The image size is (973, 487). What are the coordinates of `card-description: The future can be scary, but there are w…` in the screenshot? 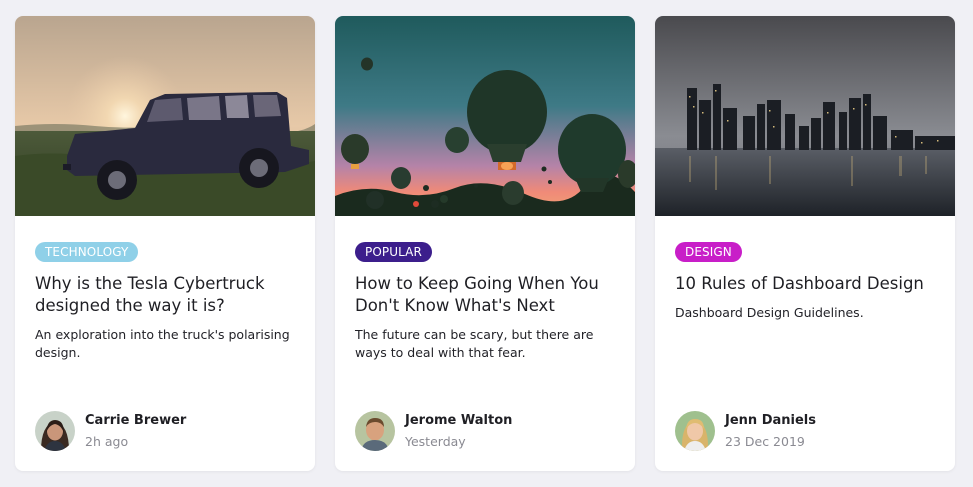 It's located at (474, 343).